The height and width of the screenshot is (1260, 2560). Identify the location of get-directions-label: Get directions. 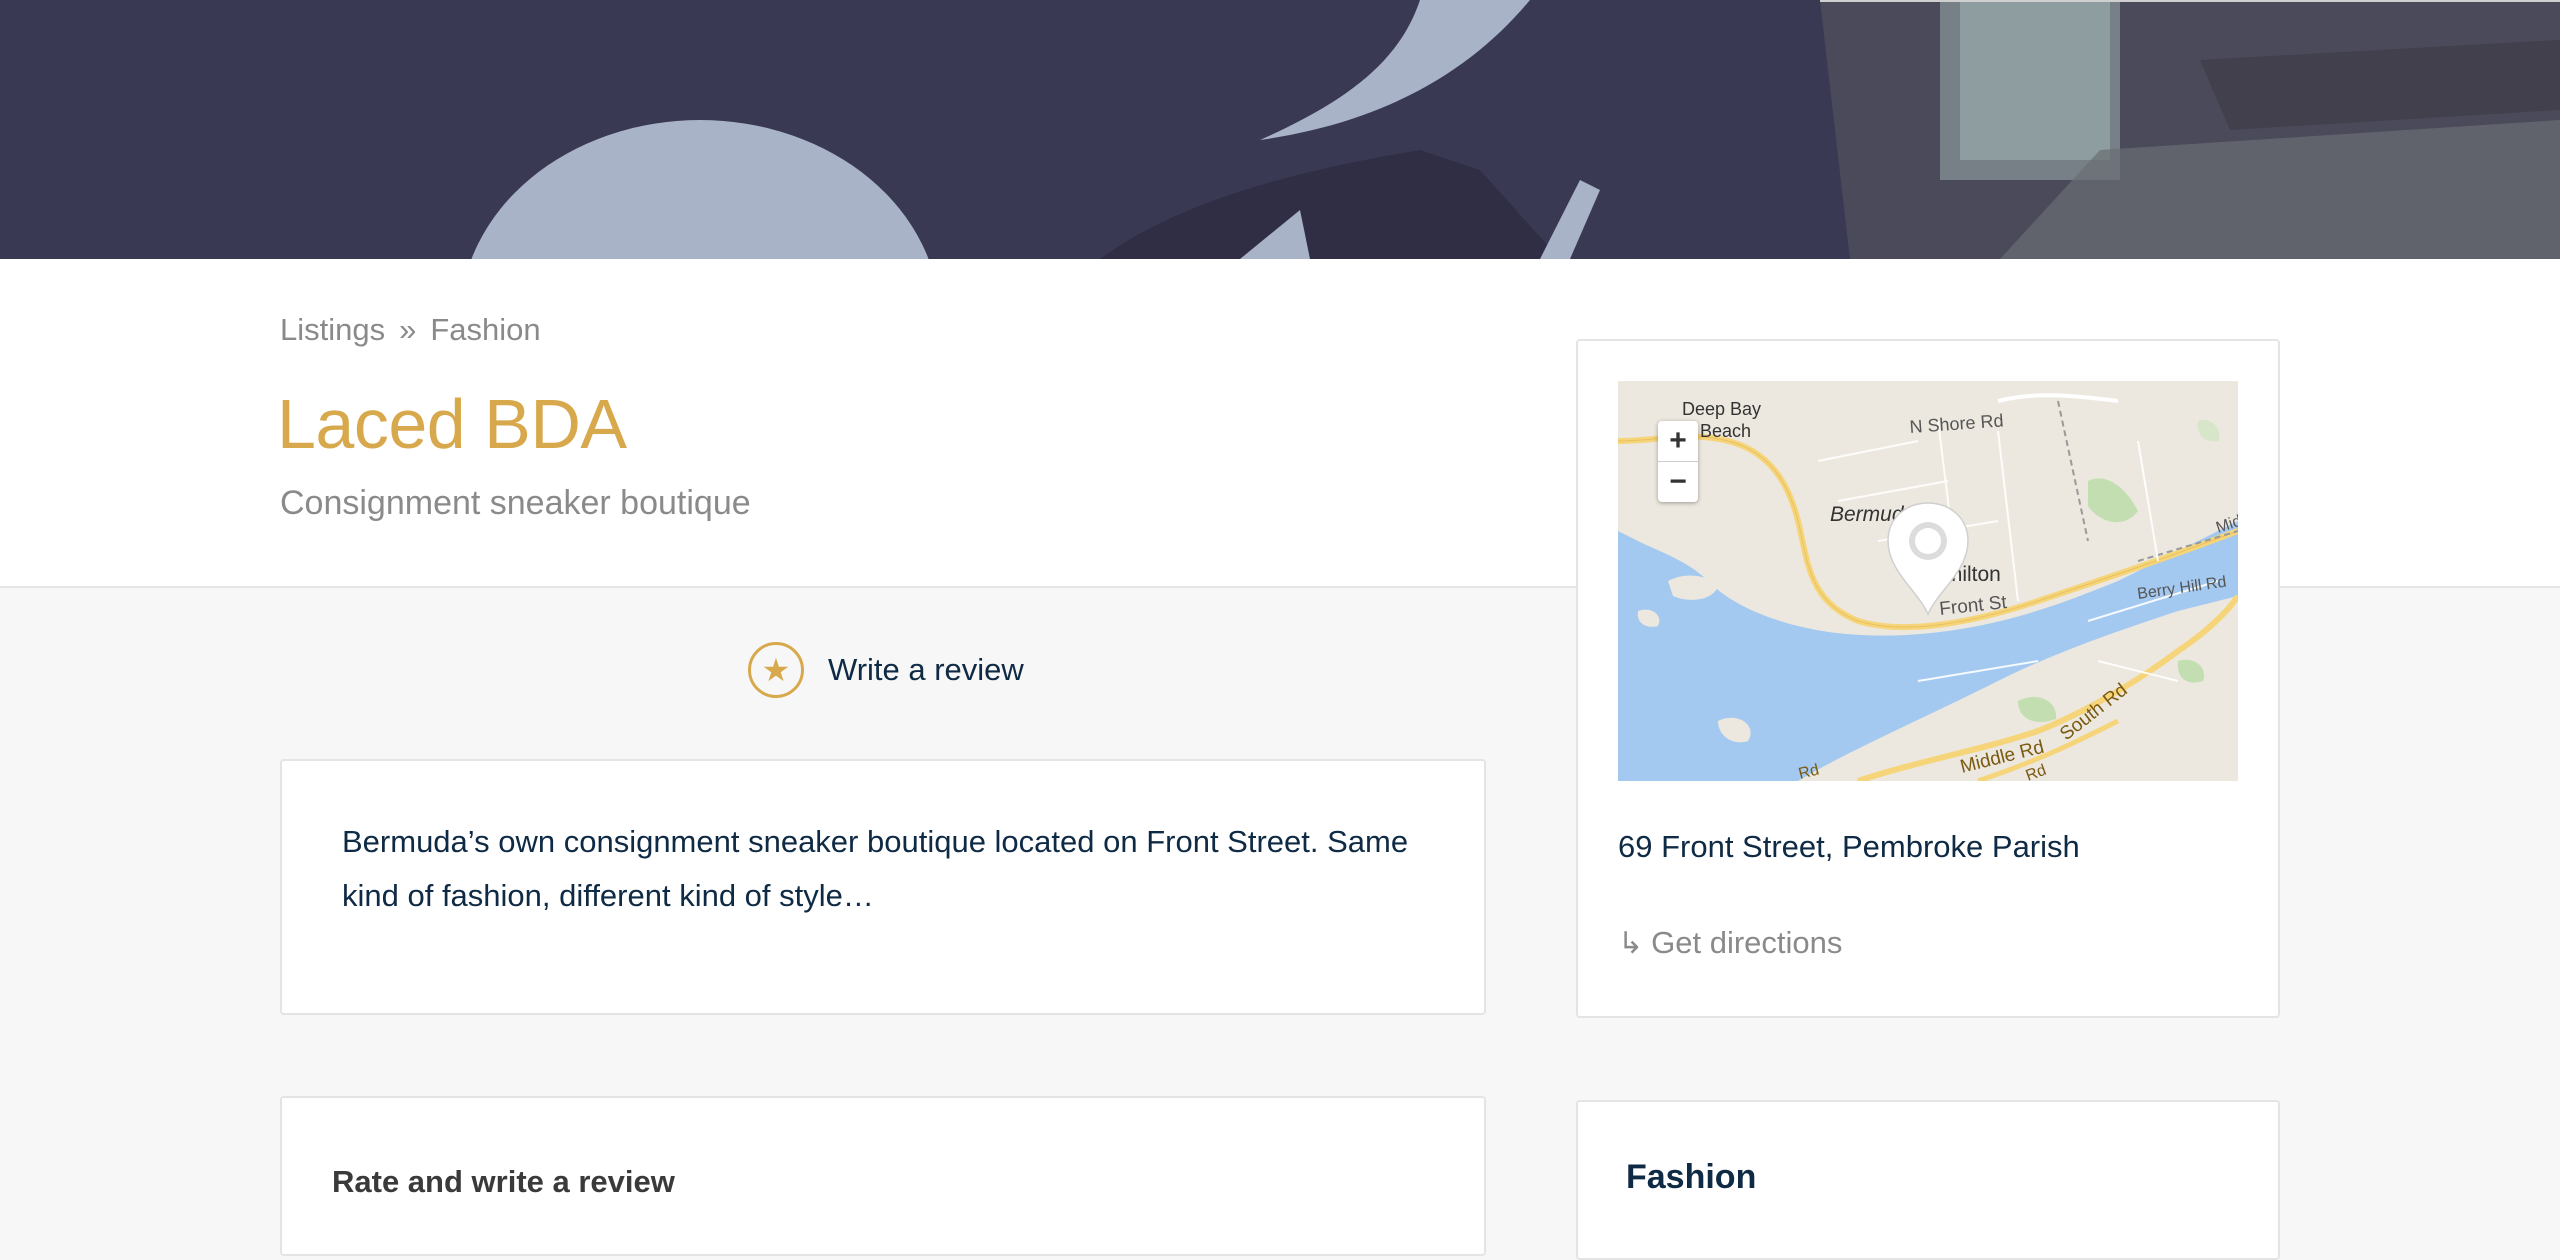
(1747, 942).